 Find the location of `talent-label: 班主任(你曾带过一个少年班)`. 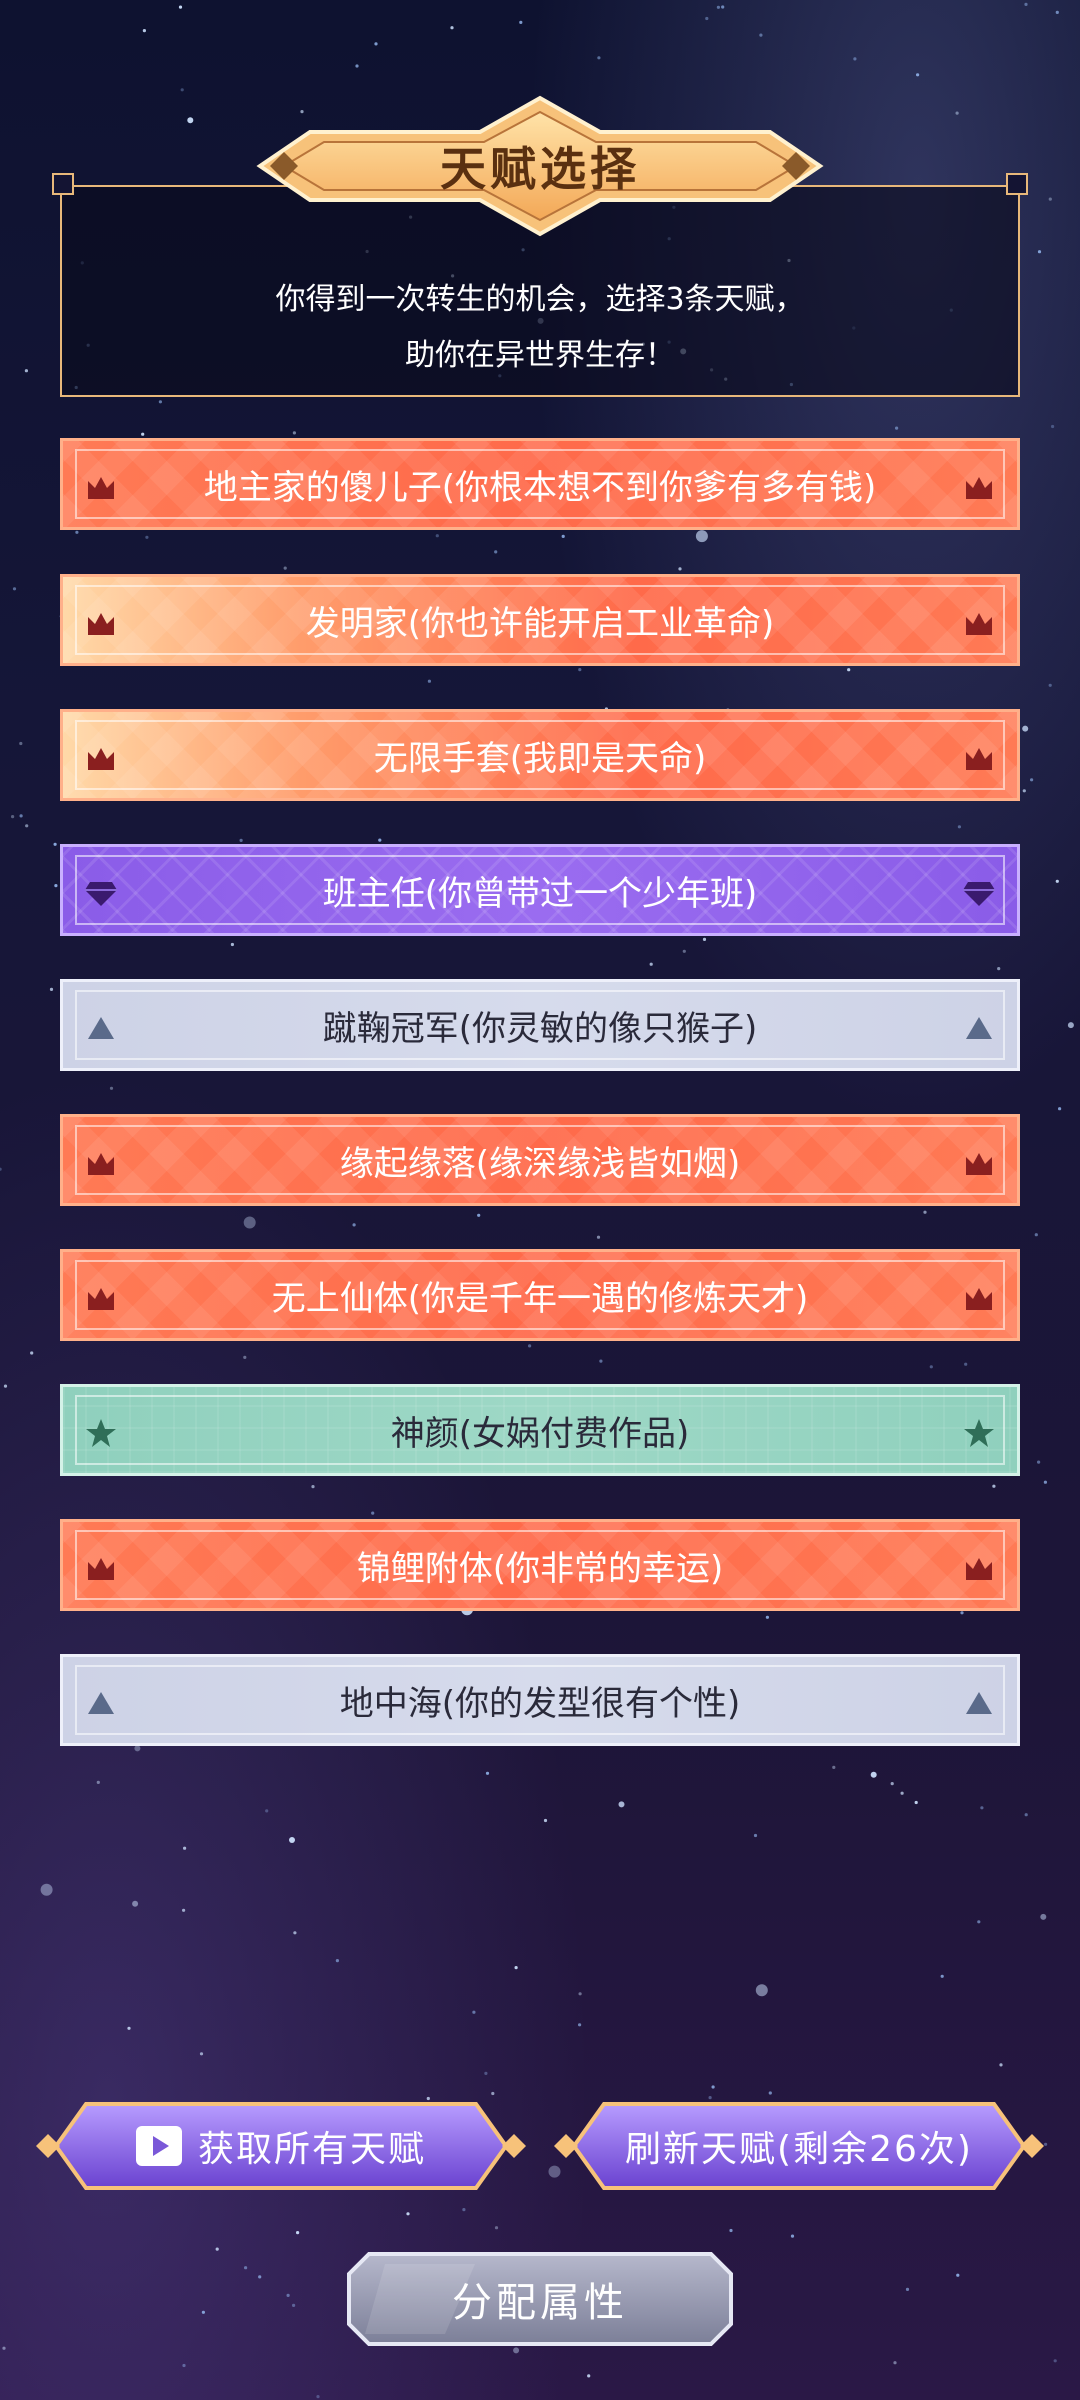

talent-label: 班主任(你曾带过一个少年班) is located at coordinates (540, 893).